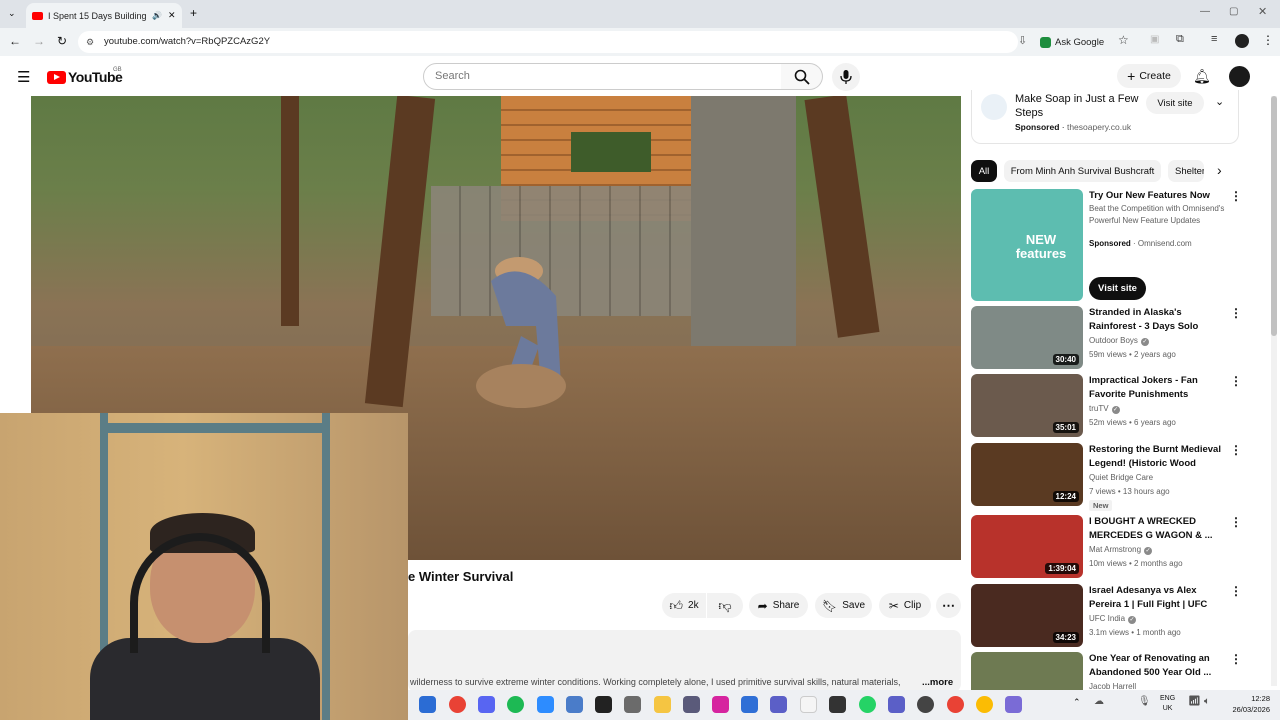 Image resolution: width=1280 pixels, height=720 pixels. What do you see at coordinates (1027, 474) in the screenshot?
I see `video-thumbnail: 12:24` at bounding box center [1027, 474].